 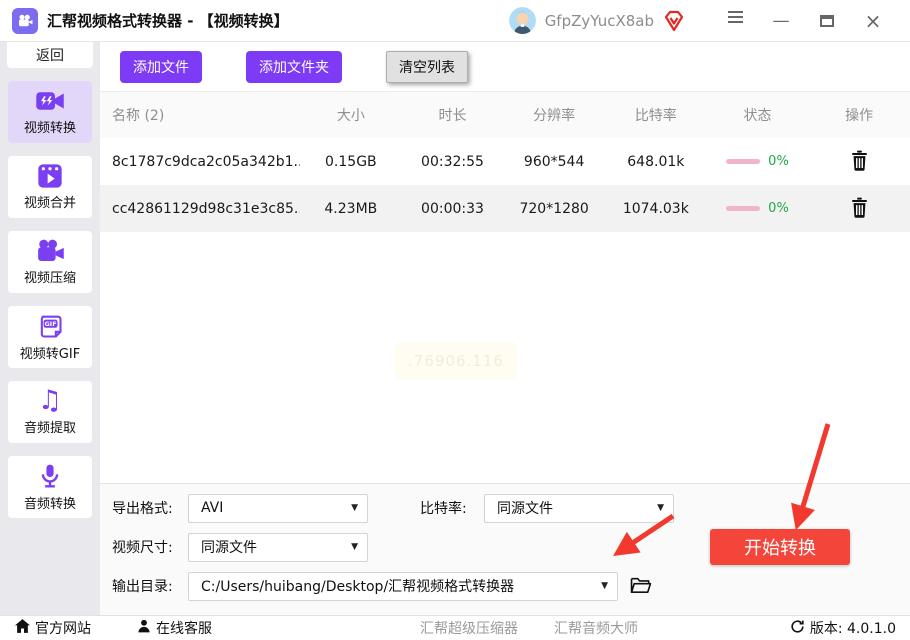 What do you see at coordinates (358, 587) in the screenshot?
I see `output-dir-value: C:/Users/huibang/Desktop/汇帮视频格式转换器` at bounding box center [358, 587].